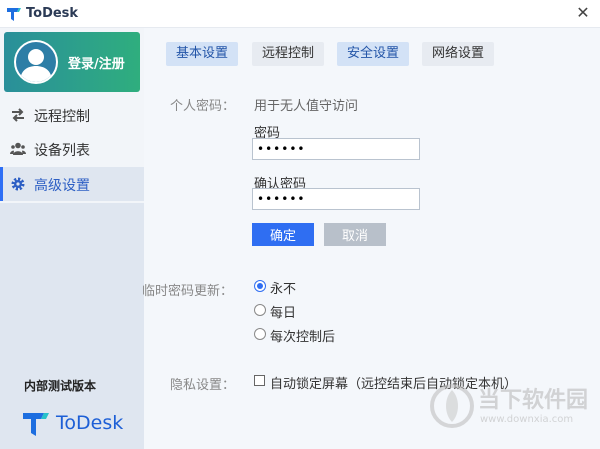  I want to click on radio-label: 永不, so click(283, 289).